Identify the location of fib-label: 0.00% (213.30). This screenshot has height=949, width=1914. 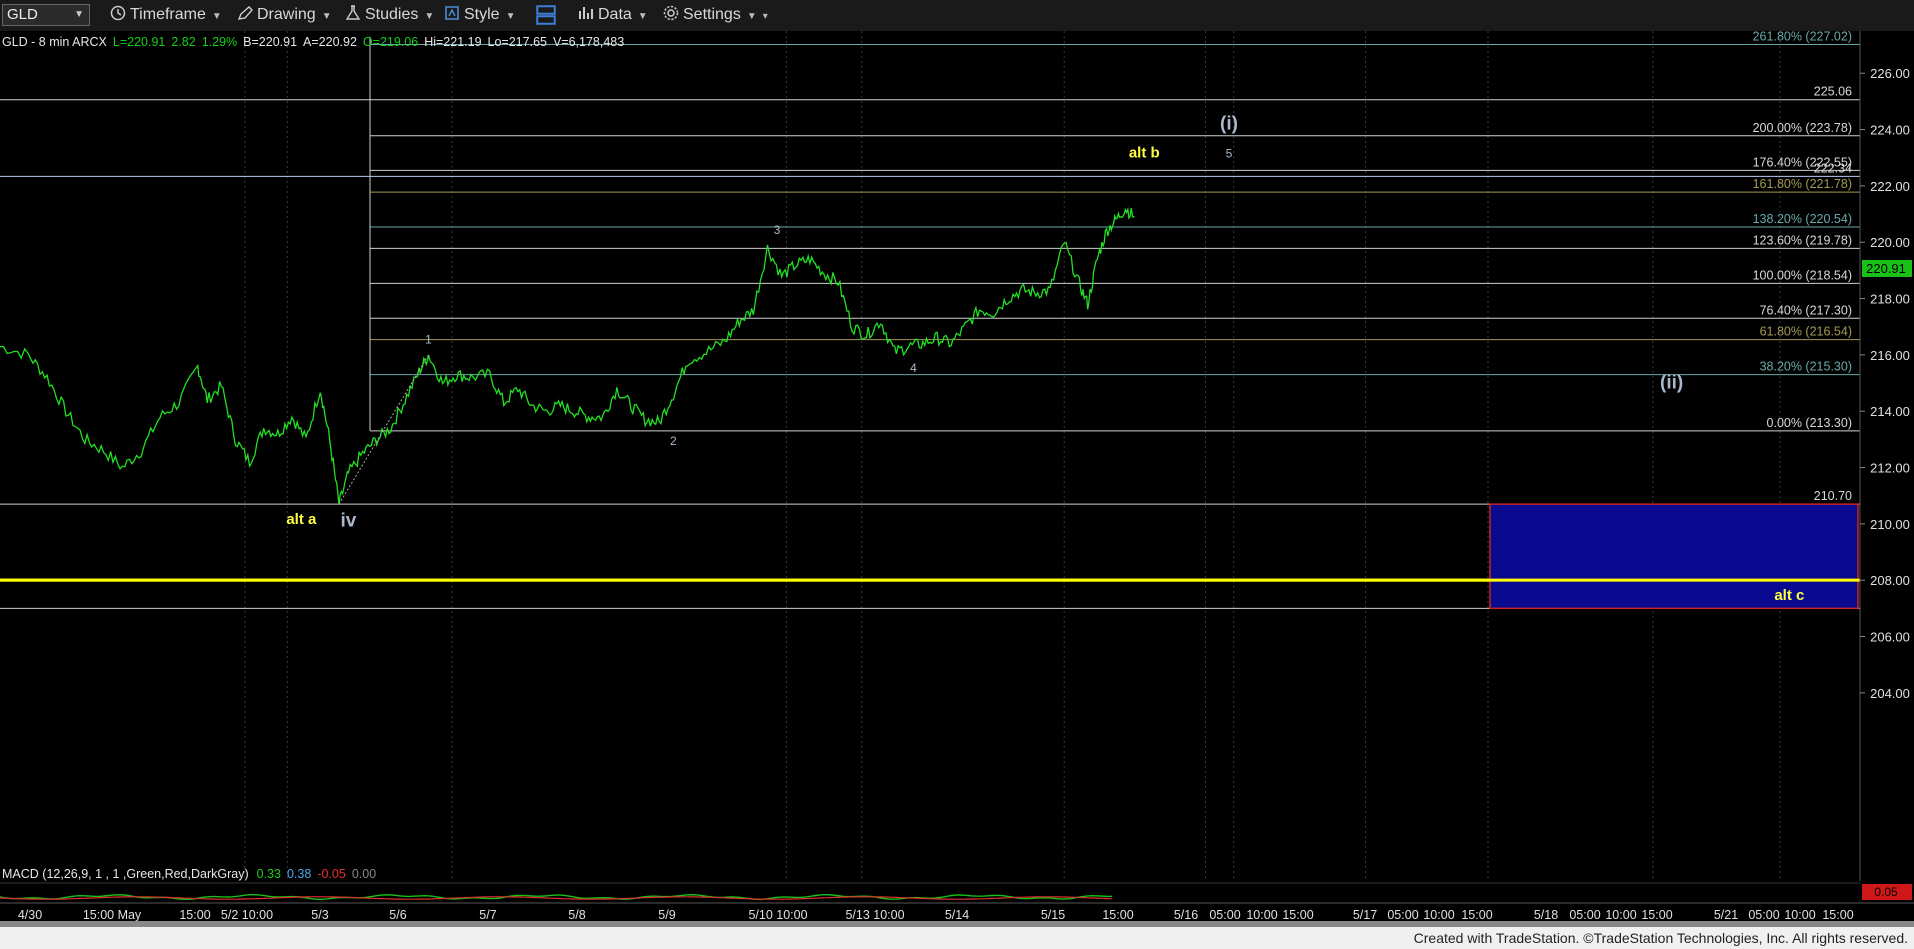
(1809, 423).